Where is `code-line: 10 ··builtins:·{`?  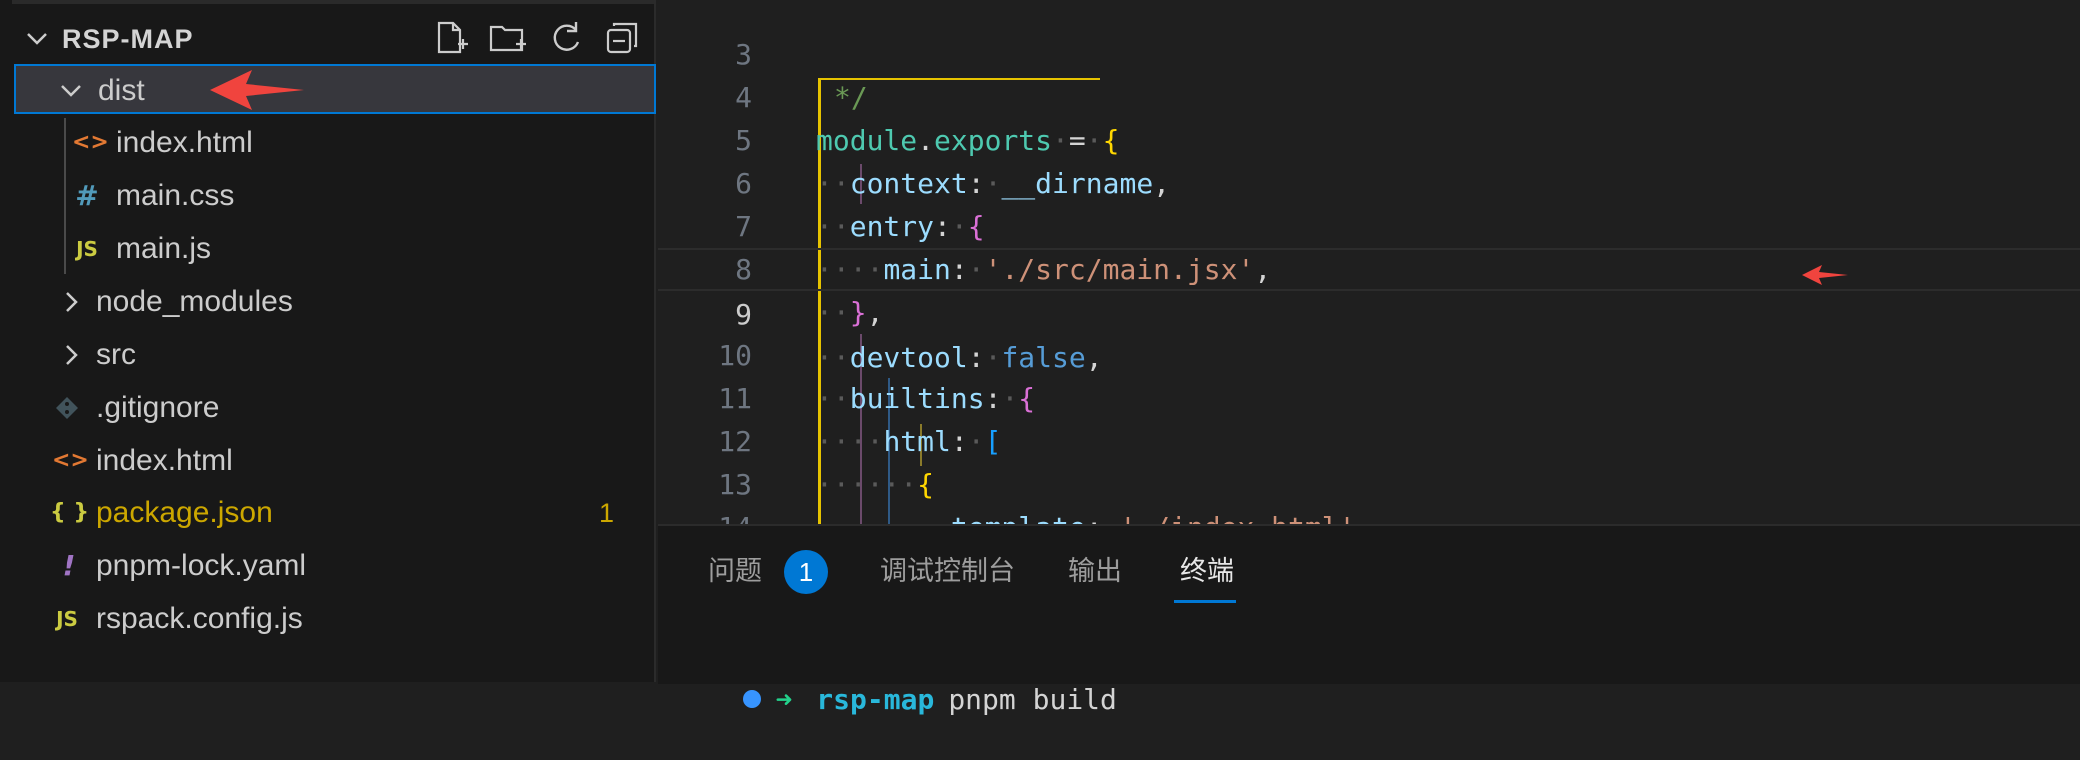
code-line: 10 ··builtins:·{ is located at coordinates (1369, 353).